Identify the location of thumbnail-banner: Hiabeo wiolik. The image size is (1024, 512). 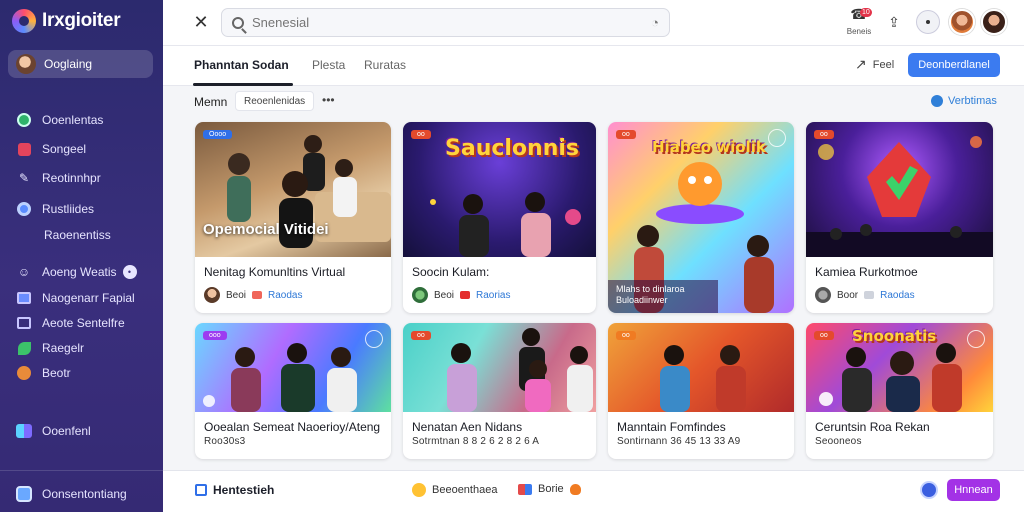
(709, 147).